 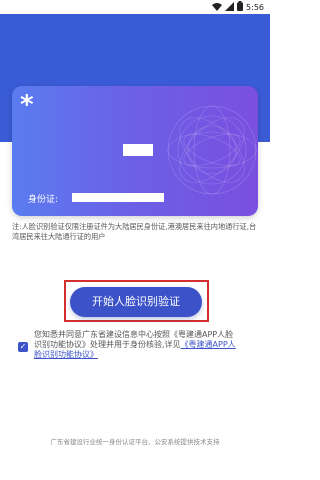 What do you see at coordinates (230, 7) in the screenshot?
I see `signal-icon` at bounding box center [230, 7].